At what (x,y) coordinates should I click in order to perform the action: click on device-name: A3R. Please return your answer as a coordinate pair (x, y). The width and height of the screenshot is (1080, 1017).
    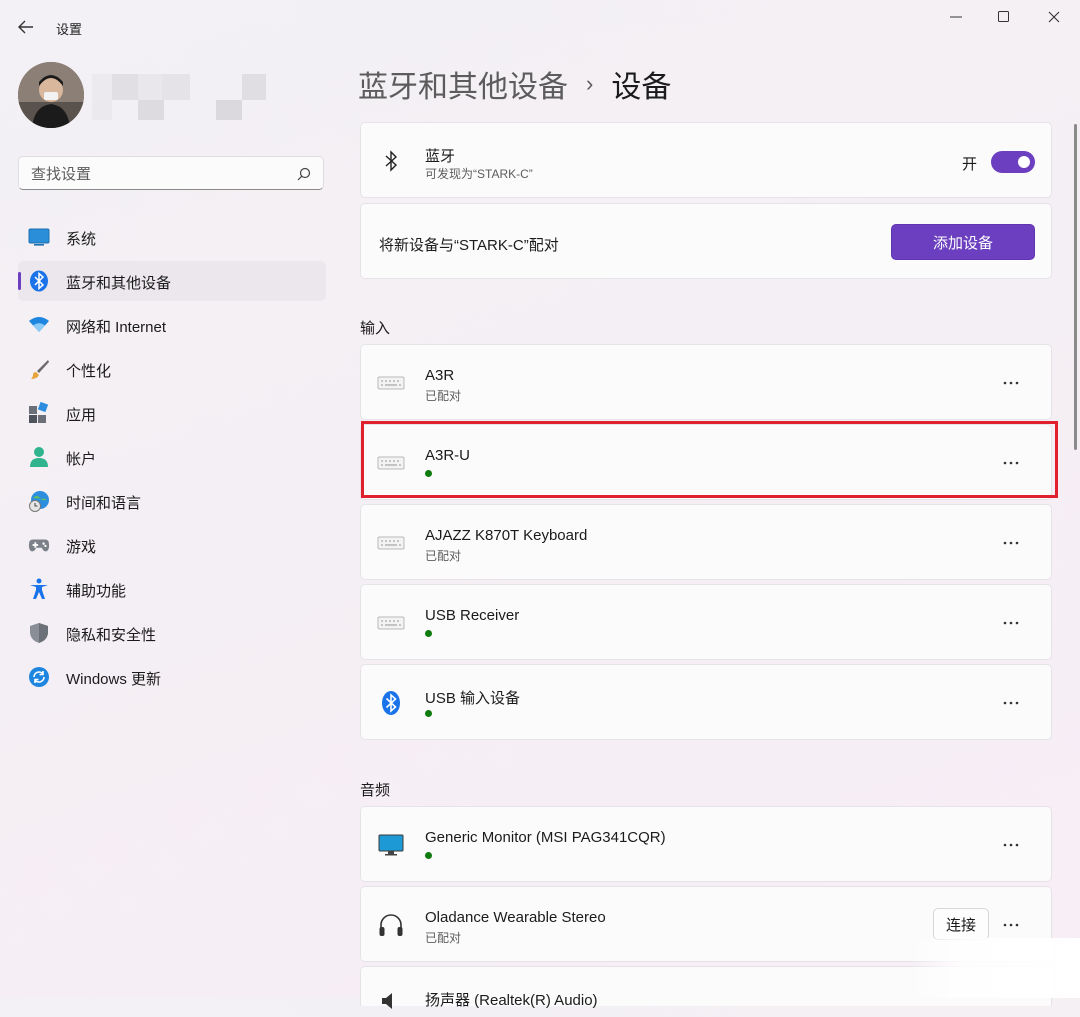
    Looking at the image, I should click on (440, 375).